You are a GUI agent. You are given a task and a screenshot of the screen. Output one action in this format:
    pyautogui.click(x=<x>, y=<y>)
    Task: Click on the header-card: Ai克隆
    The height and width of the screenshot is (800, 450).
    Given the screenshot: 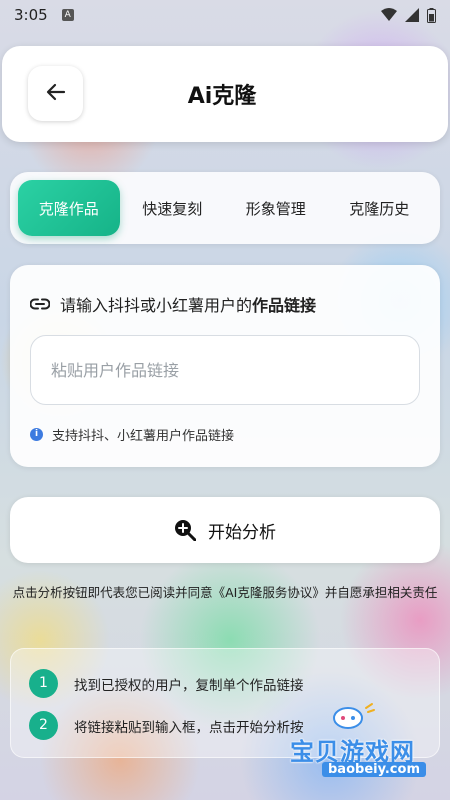 What is the action you would take?
    pyautogui.click(x=225, y=94)
    